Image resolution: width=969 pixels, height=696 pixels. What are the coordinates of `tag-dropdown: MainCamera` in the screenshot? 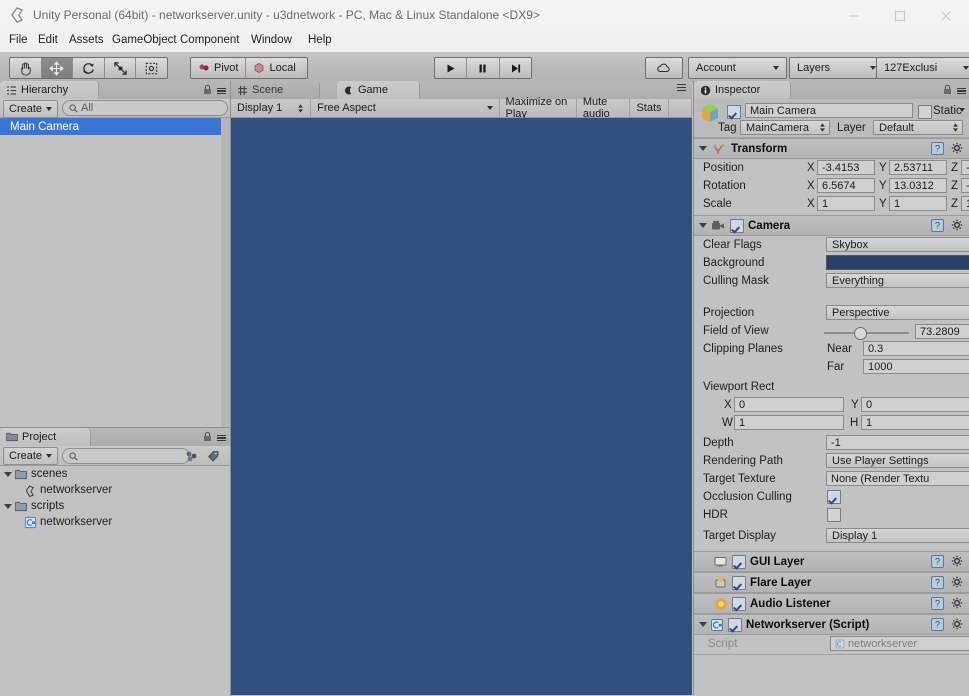 It's located at (785, 127).